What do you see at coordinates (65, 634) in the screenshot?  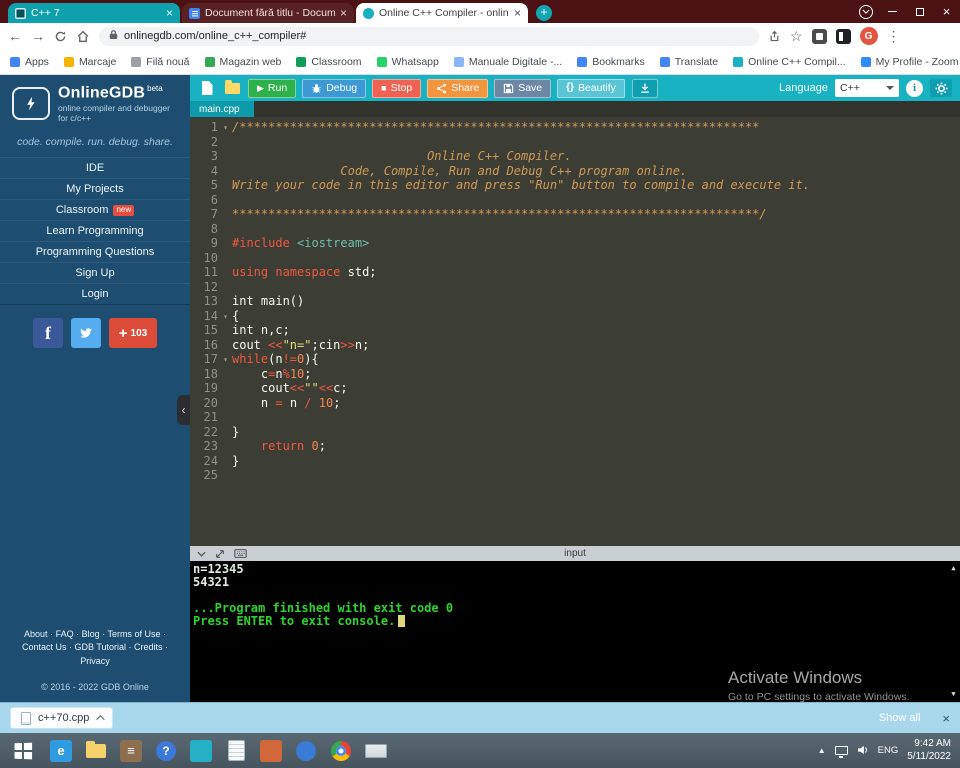 I see `footer-link-faq: FAQ` at bounding box center [65, 634].